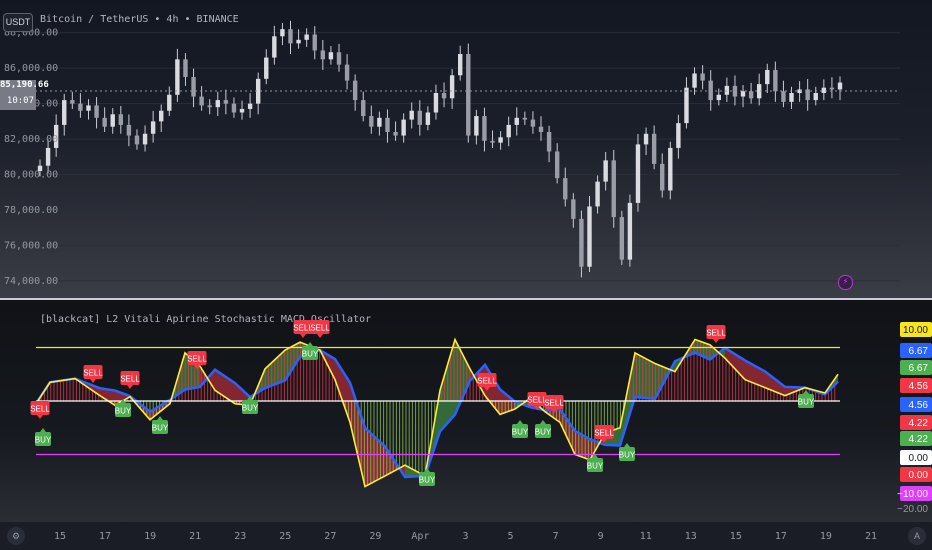 The height and width of the screenshot is (550, 932). Describe the element at coordinates (691, 536) in the screenshot. I see `time-tick-label: 13` at that location.